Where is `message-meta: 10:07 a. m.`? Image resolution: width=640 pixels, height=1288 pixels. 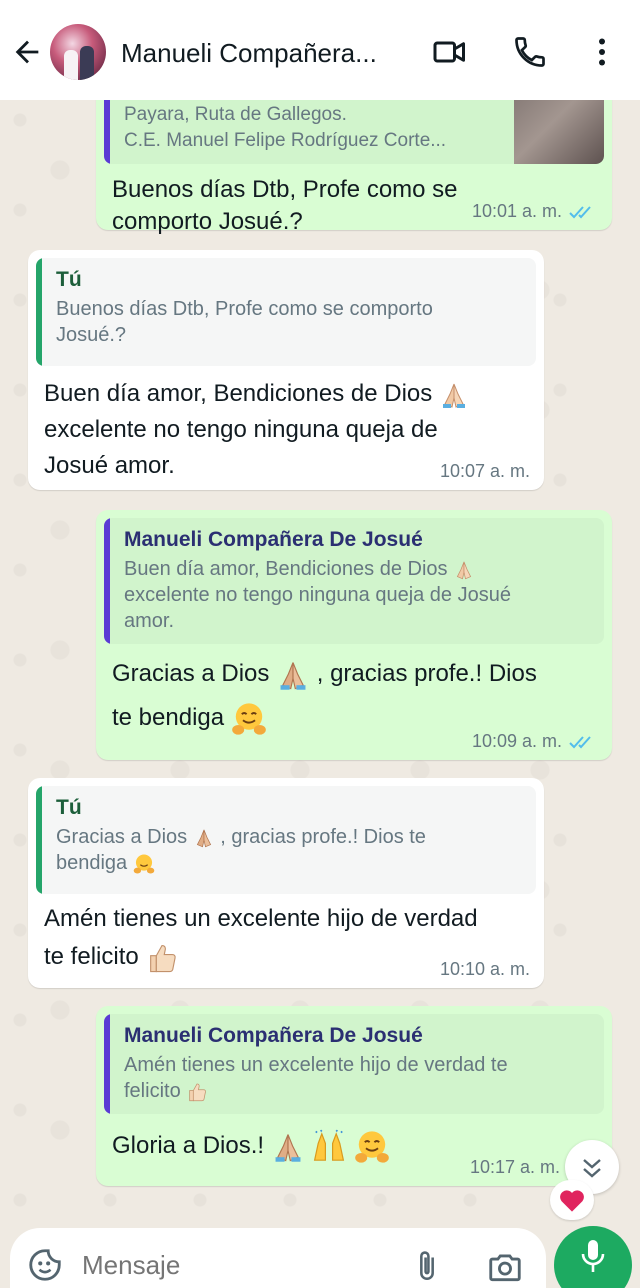 message-meta: 10:07 a. m. is located at coordinates (485, 471).